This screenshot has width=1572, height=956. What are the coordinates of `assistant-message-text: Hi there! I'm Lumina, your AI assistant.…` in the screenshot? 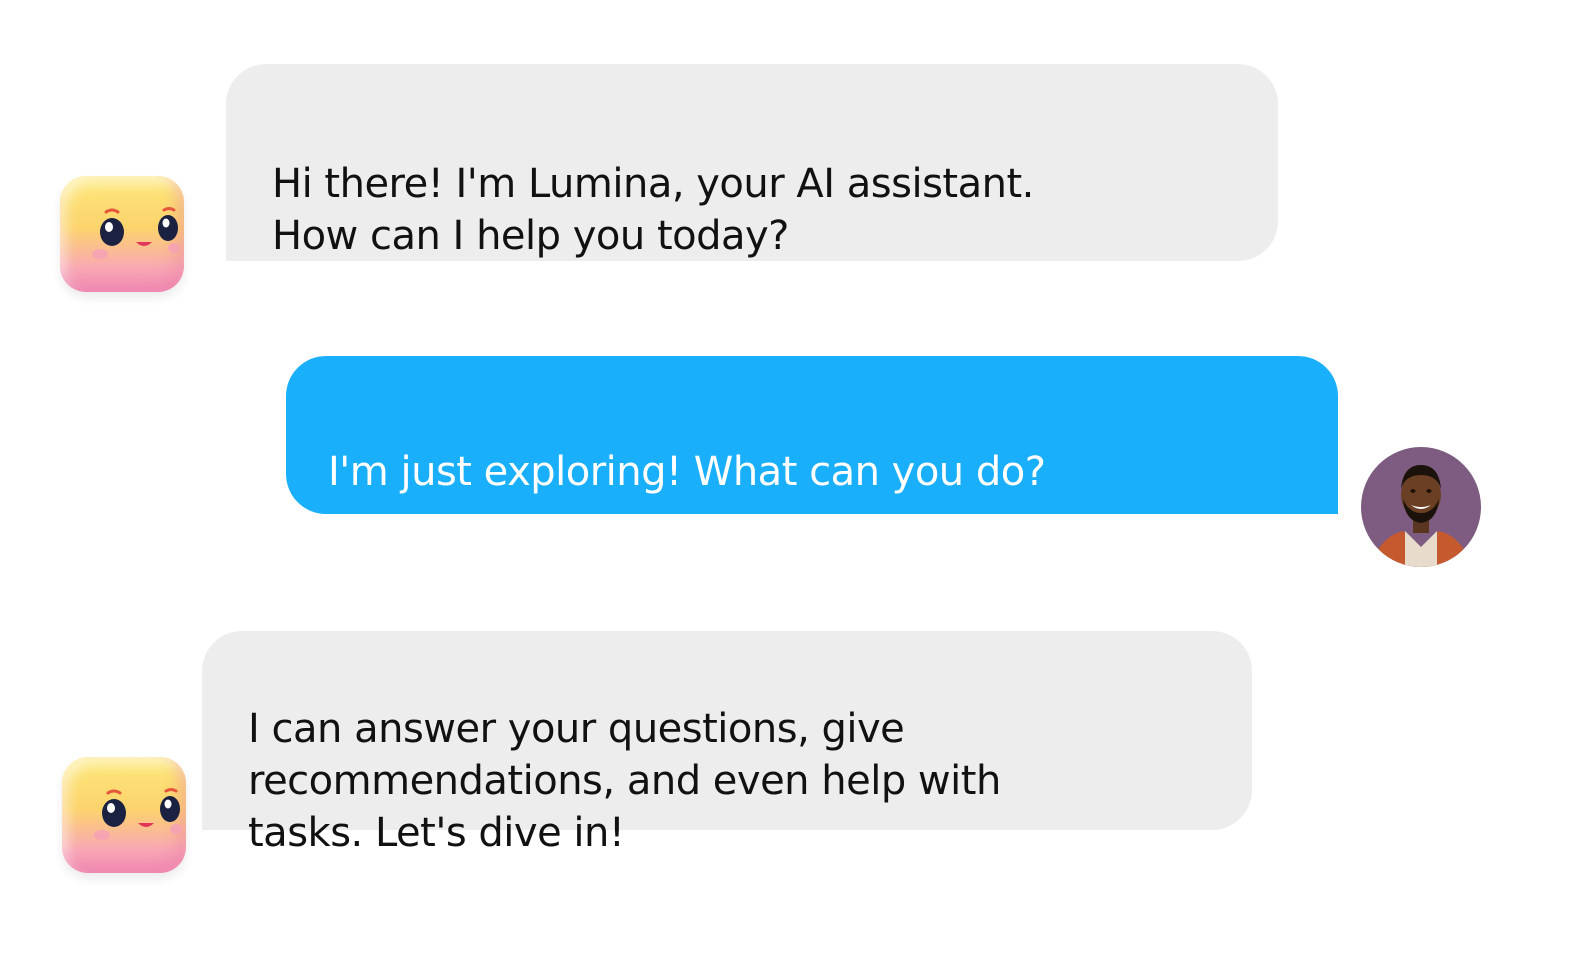 It's located at (653, 210).